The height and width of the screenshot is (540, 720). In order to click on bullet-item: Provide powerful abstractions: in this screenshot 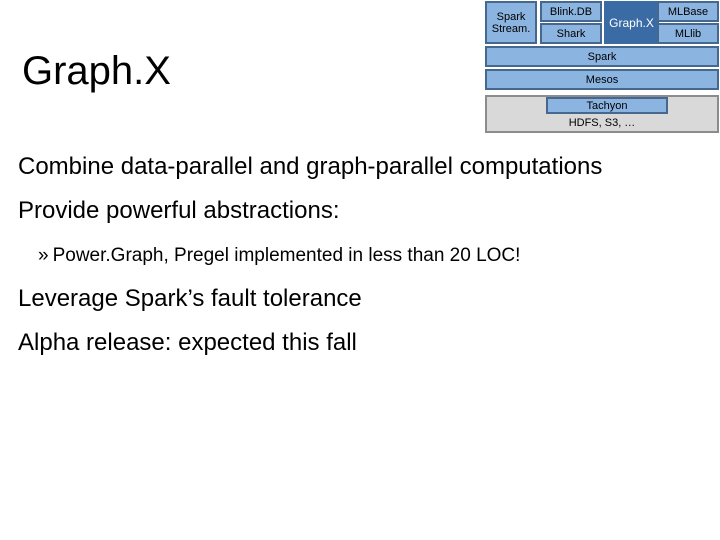, I will do `click(179, 210)`.